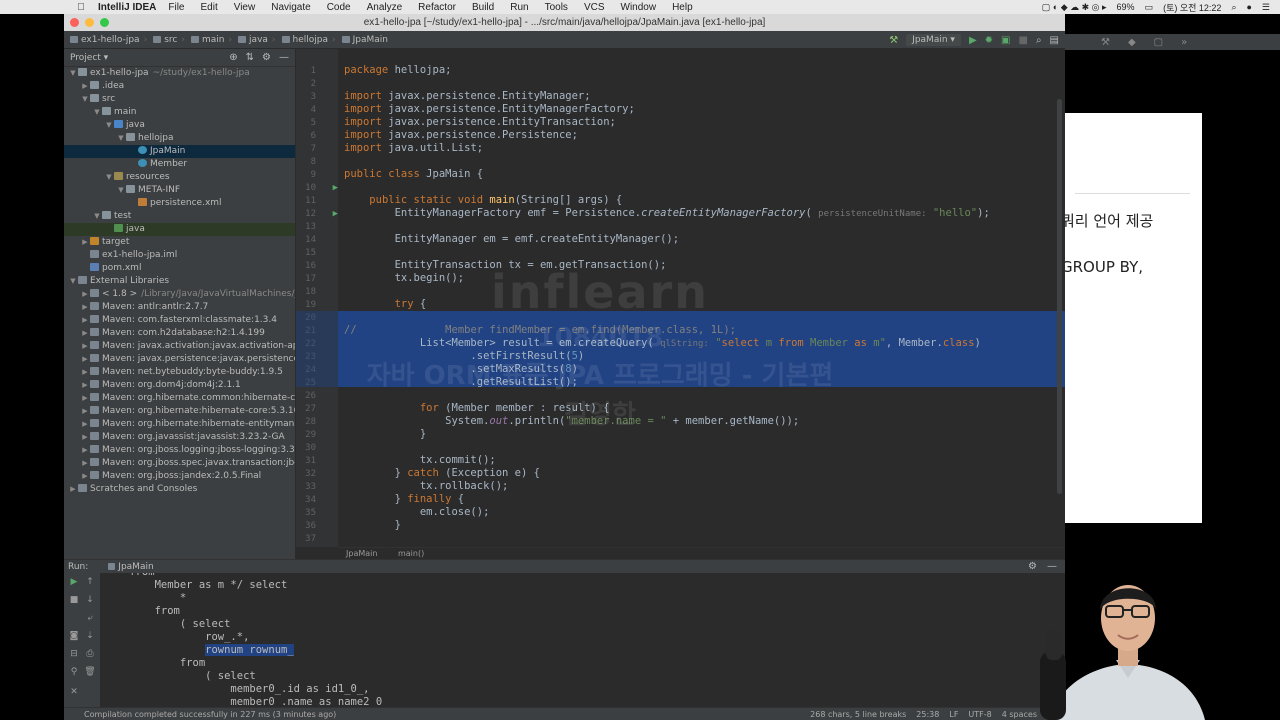 This screenshot has height=720, width=1280. Describe the element at coordinates (179, 242) in the screenshot. I see `tree-item: ▶ target` at that location.